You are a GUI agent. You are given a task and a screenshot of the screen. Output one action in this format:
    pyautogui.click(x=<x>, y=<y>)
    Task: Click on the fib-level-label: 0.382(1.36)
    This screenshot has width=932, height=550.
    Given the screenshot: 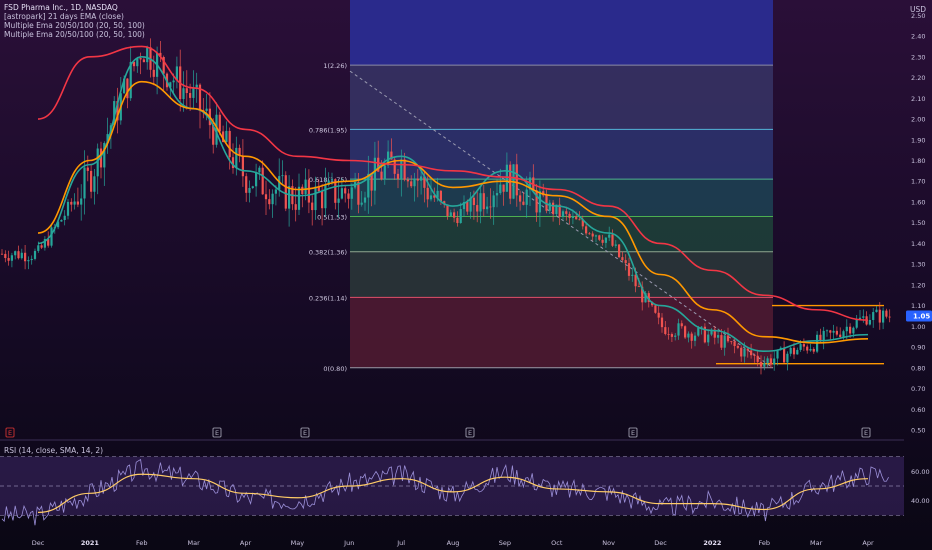 What is the action you would take?
    pyautogui.click(x=328, y=253)
    